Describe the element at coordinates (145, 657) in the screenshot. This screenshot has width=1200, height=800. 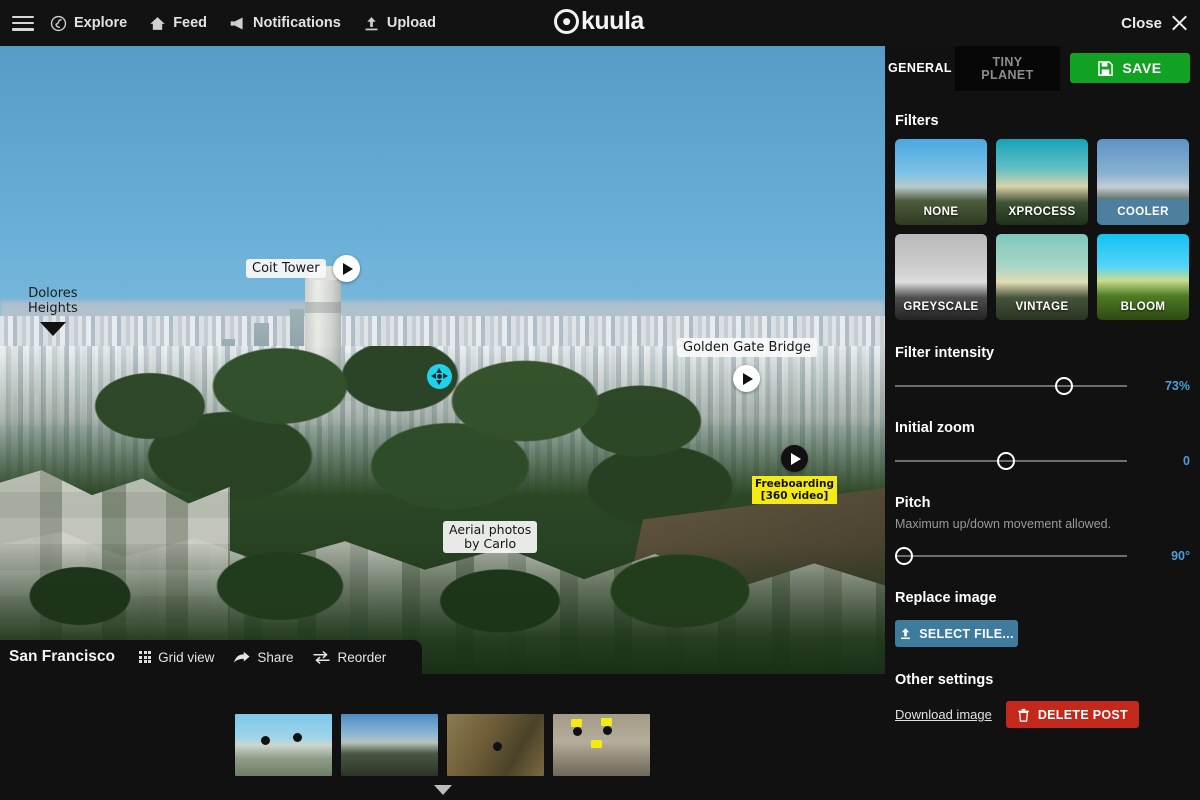
I see `grid-icon` at that location.